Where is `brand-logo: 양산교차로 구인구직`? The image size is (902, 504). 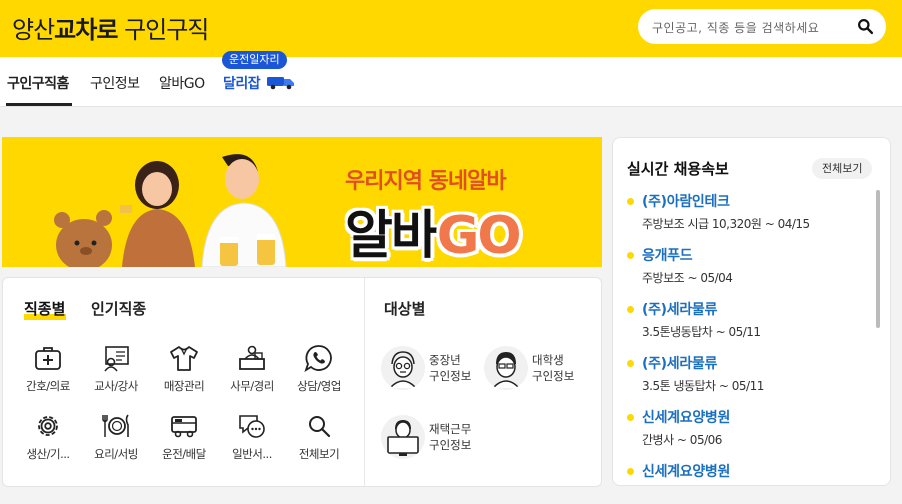
brand-logo: 양산교차로 구인구직 is located at coordinates (110, 27).